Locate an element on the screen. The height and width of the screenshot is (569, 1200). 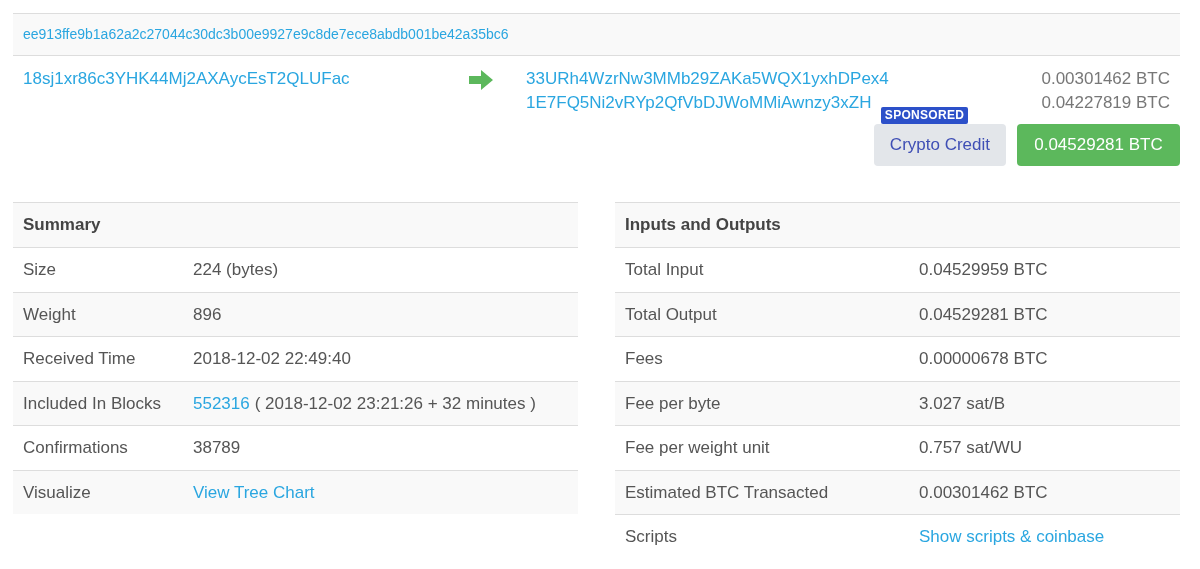
row-label: Fee per weight unit is located at coordinates (698, 448).